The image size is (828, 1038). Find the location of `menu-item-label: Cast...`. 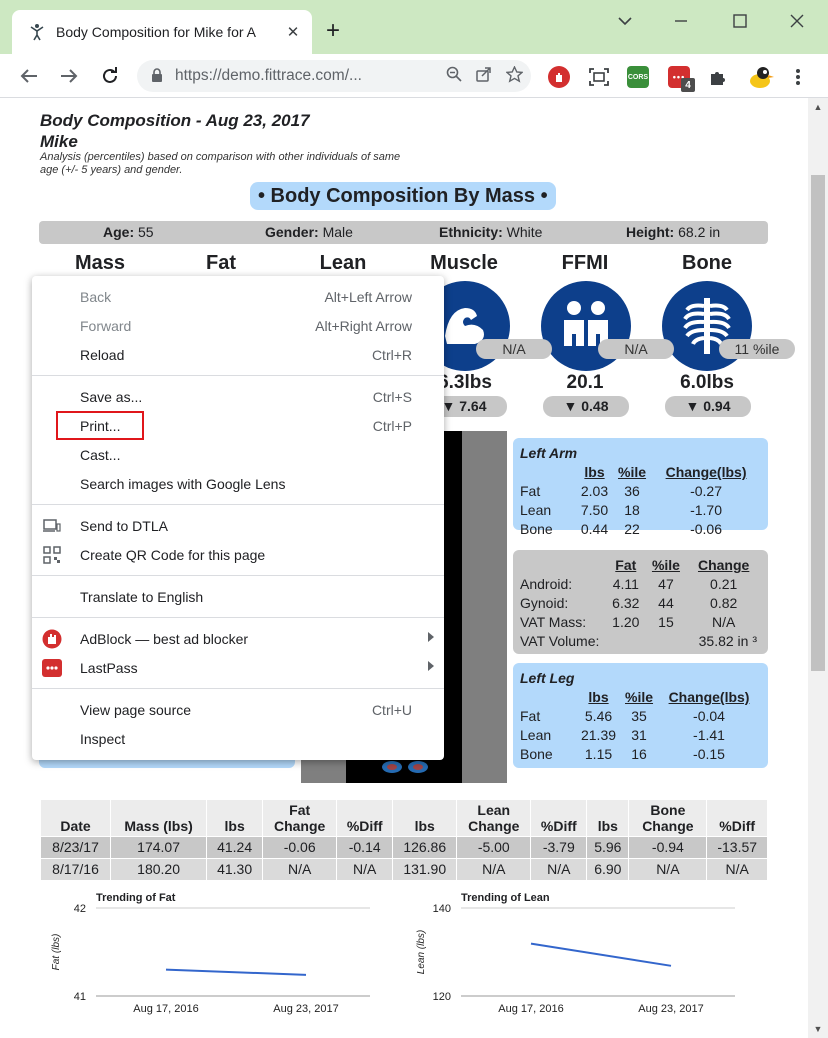

menu-item-label: Cast... is located at coordinates (100, 454).